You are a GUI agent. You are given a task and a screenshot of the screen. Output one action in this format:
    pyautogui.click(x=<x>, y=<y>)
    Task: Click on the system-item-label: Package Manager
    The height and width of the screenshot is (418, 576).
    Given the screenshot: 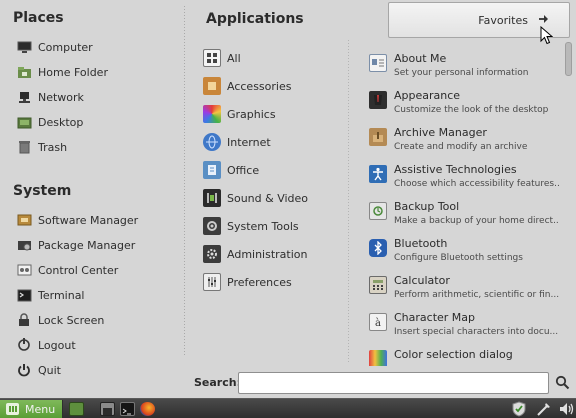 What is the action you would take?
    pyautogui.click(x=87, y=245)
    